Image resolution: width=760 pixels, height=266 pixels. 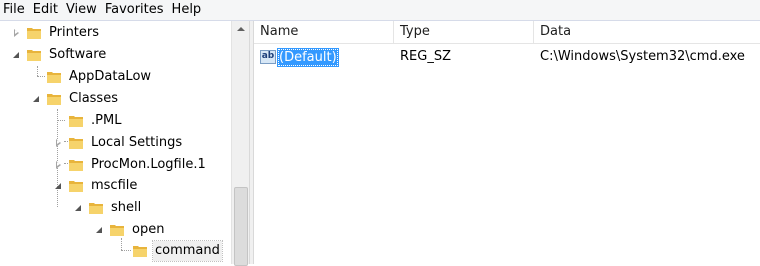 I want to click on column-header-data: Data, so click(x=647, y=32).